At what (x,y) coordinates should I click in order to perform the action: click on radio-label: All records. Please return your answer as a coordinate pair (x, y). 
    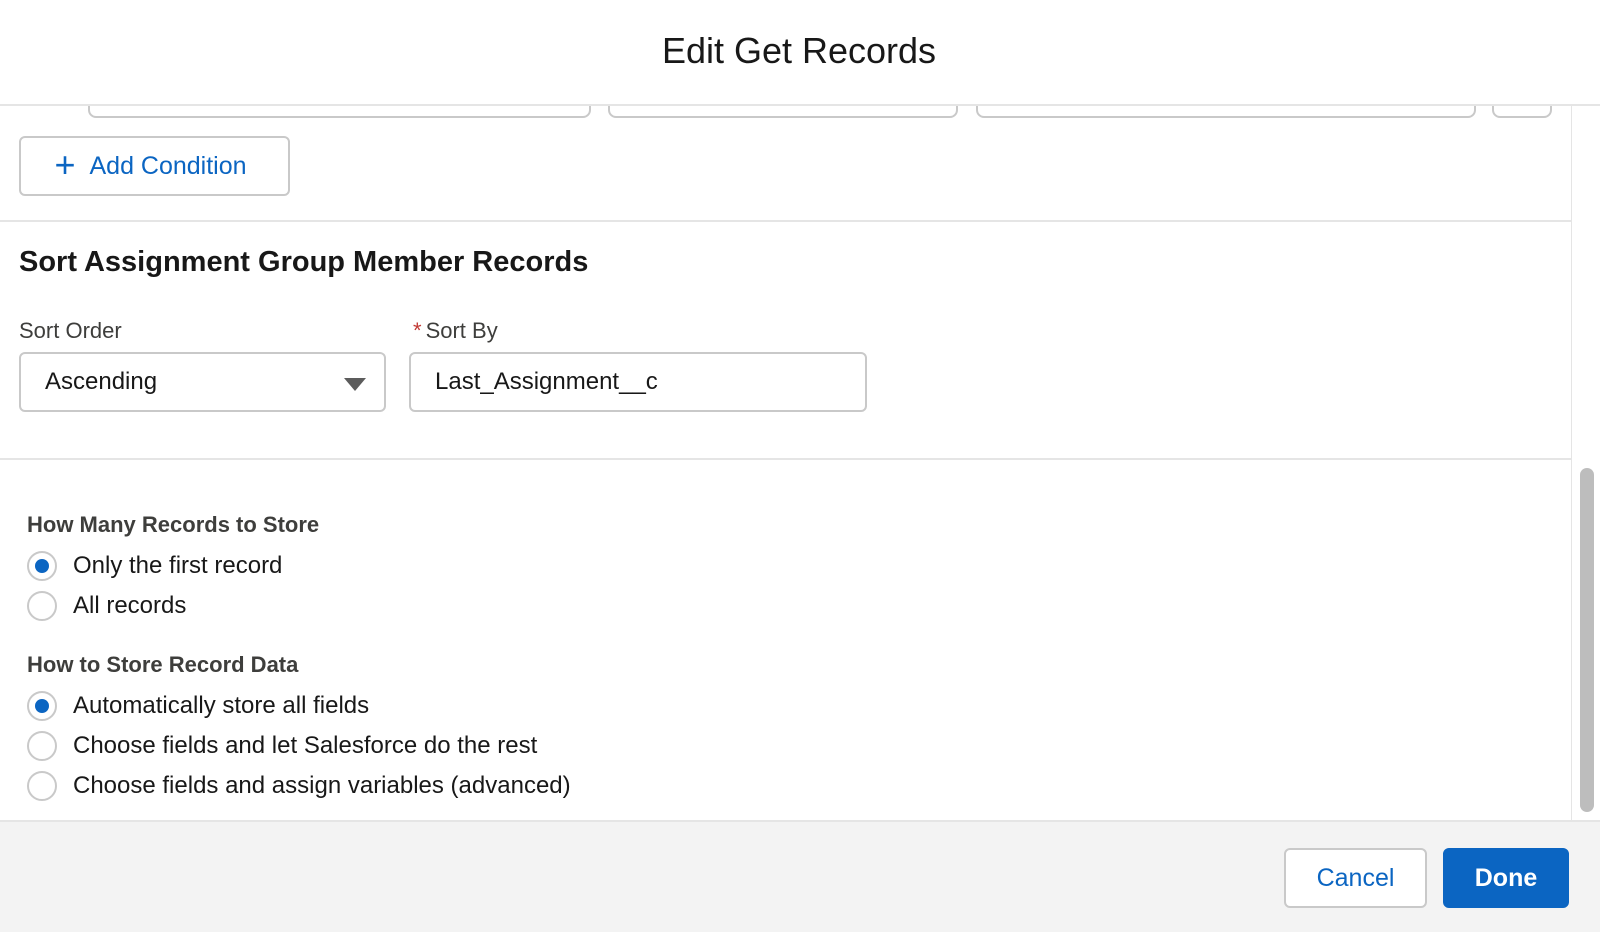
    Looking at the image, I should click on (130, 605).